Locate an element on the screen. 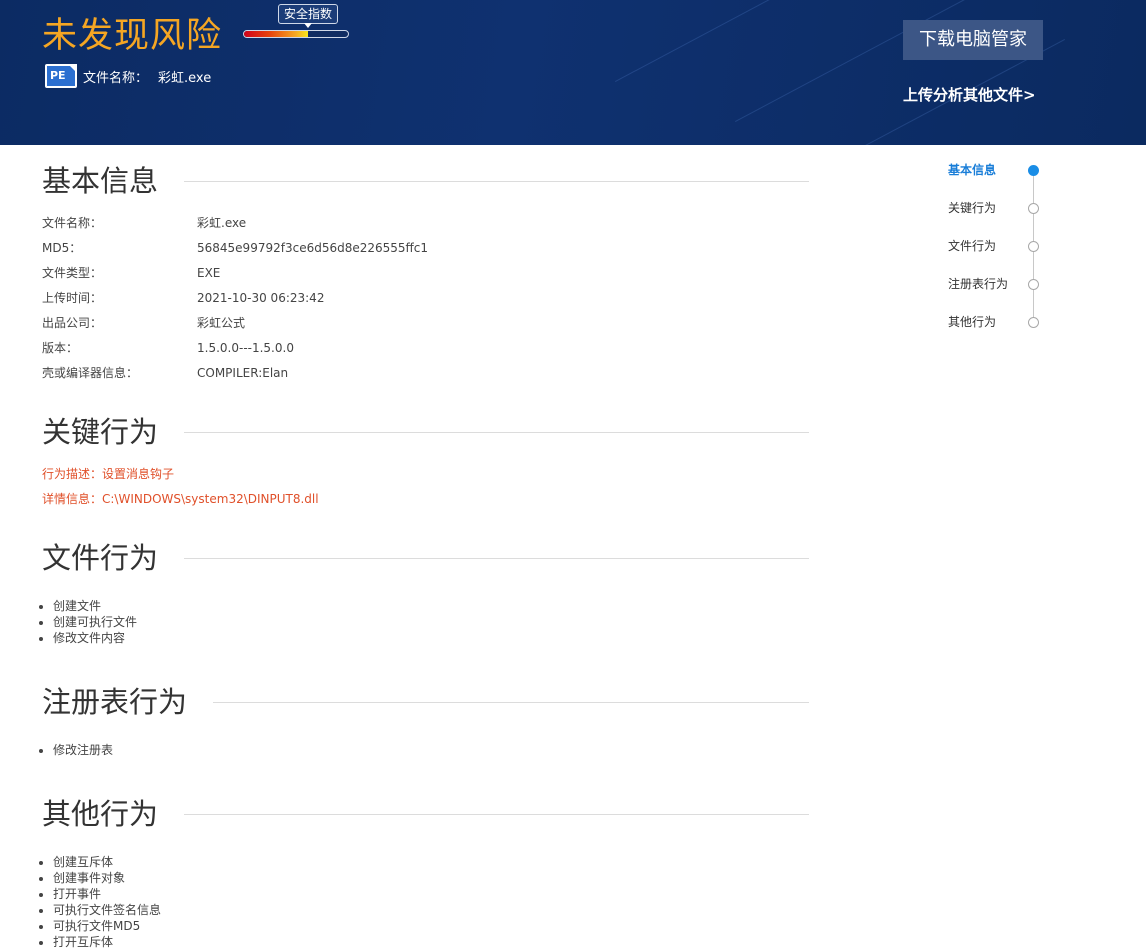  section-other-behavior: 其他行为 is located at coordinates (426, 814).